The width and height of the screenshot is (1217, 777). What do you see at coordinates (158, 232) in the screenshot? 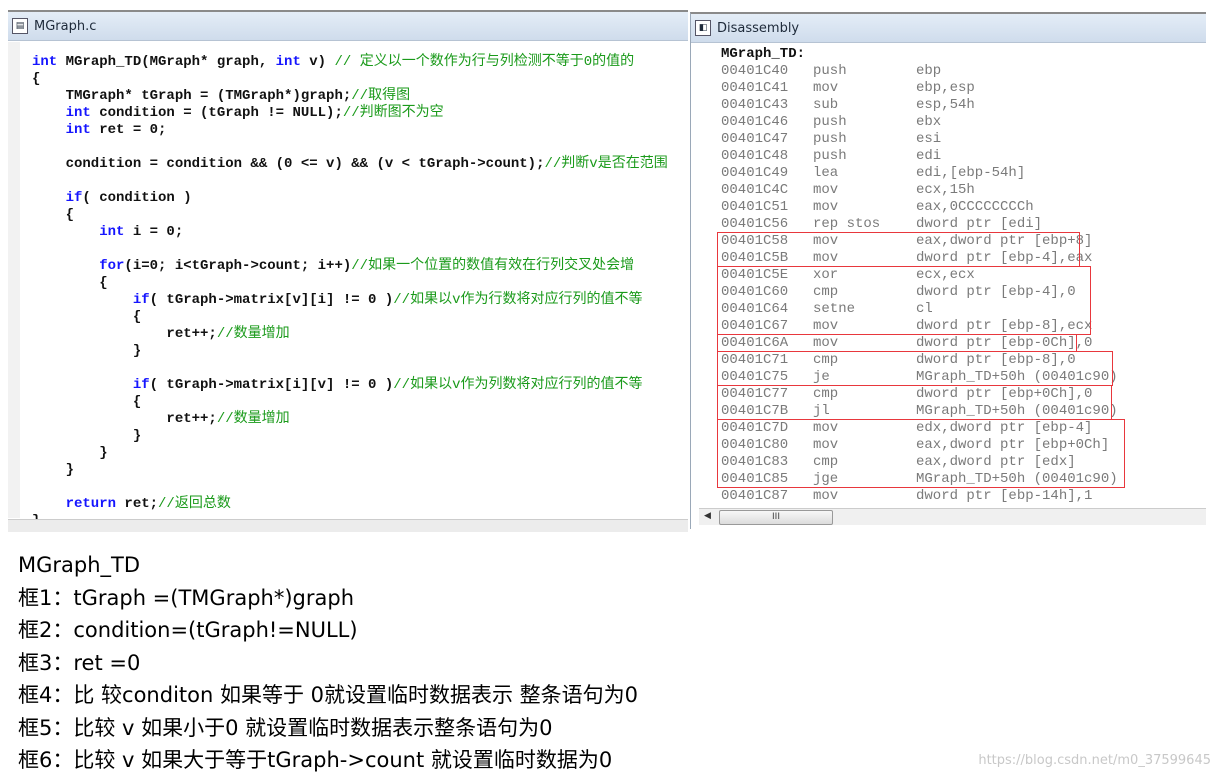
I see `code-text: i = 0;` at bounding box center [158, 232].